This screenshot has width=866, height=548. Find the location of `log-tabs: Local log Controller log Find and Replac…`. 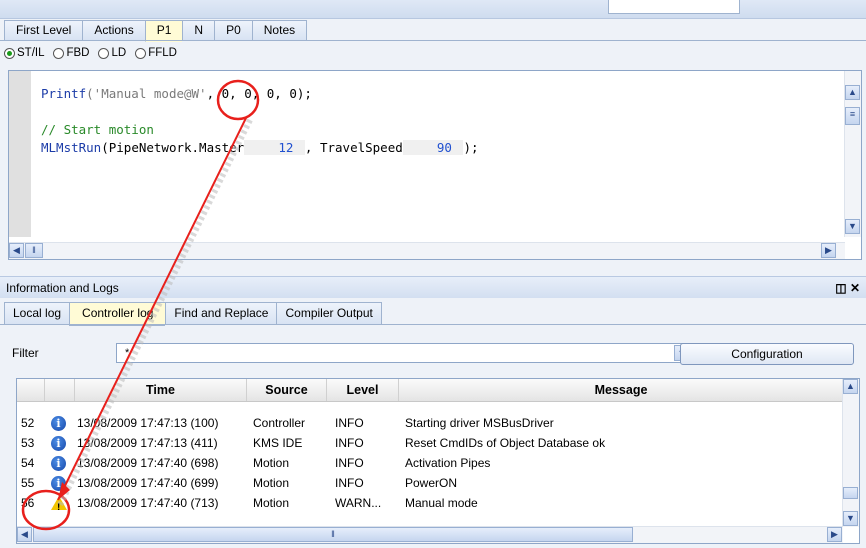

log-tabs: Local log Controller log Find and Replac… is located at coordinates (193, 314).